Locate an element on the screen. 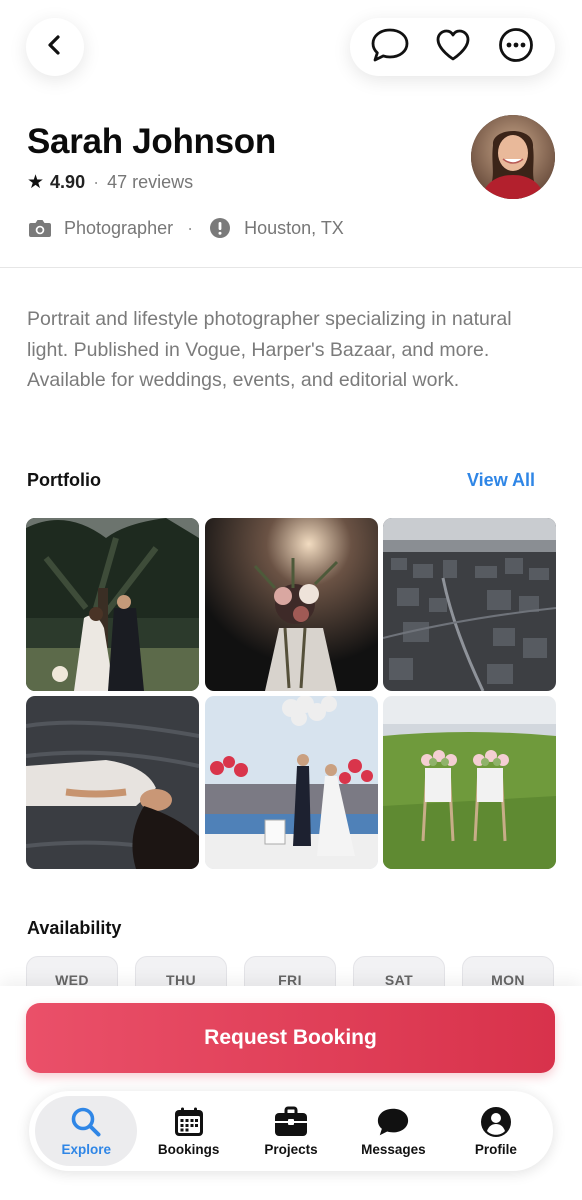  avatar is located at coordinates (513, 157).